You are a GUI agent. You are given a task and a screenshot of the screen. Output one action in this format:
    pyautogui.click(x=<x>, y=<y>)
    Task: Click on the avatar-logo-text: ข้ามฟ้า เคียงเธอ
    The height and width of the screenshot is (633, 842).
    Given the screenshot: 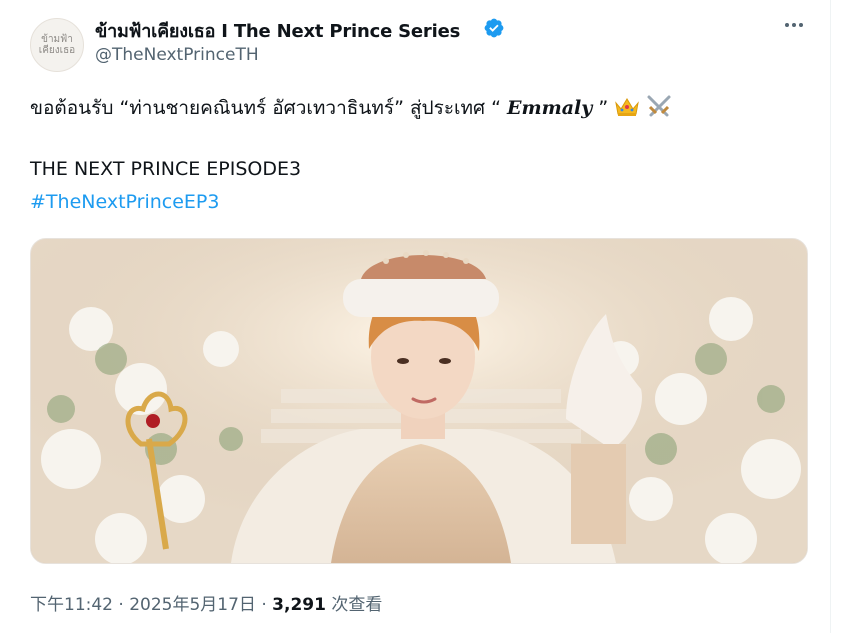 What is the action you would take?
    pyautogui.click(x=57, y=45)
    